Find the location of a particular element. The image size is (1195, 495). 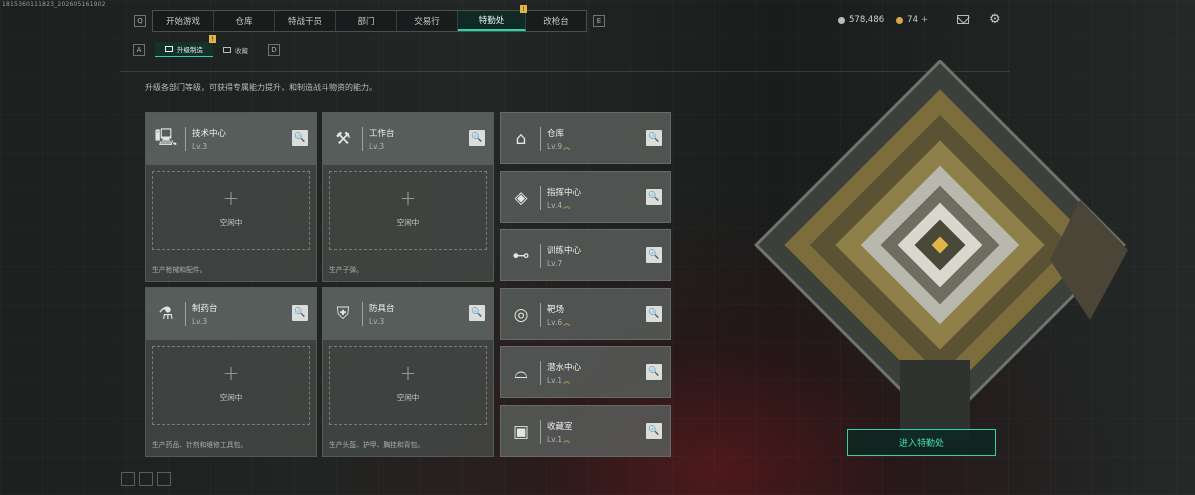

facility-card-warehouse: ⌂ 仓库 Lv.9︽ 🔍 is located at coordinates (585, 138).